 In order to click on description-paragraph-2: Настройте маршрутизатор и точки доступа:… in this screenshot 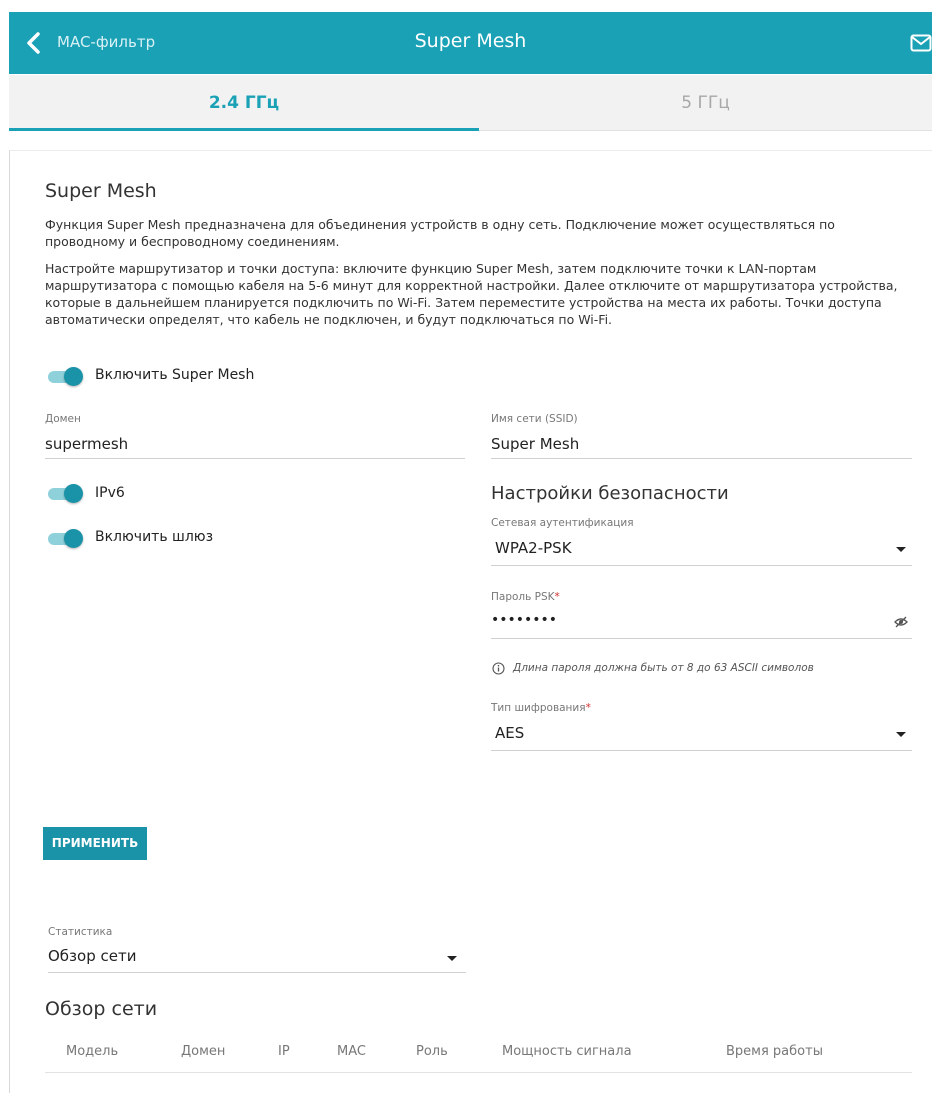, I will do `click(471, 294)`.